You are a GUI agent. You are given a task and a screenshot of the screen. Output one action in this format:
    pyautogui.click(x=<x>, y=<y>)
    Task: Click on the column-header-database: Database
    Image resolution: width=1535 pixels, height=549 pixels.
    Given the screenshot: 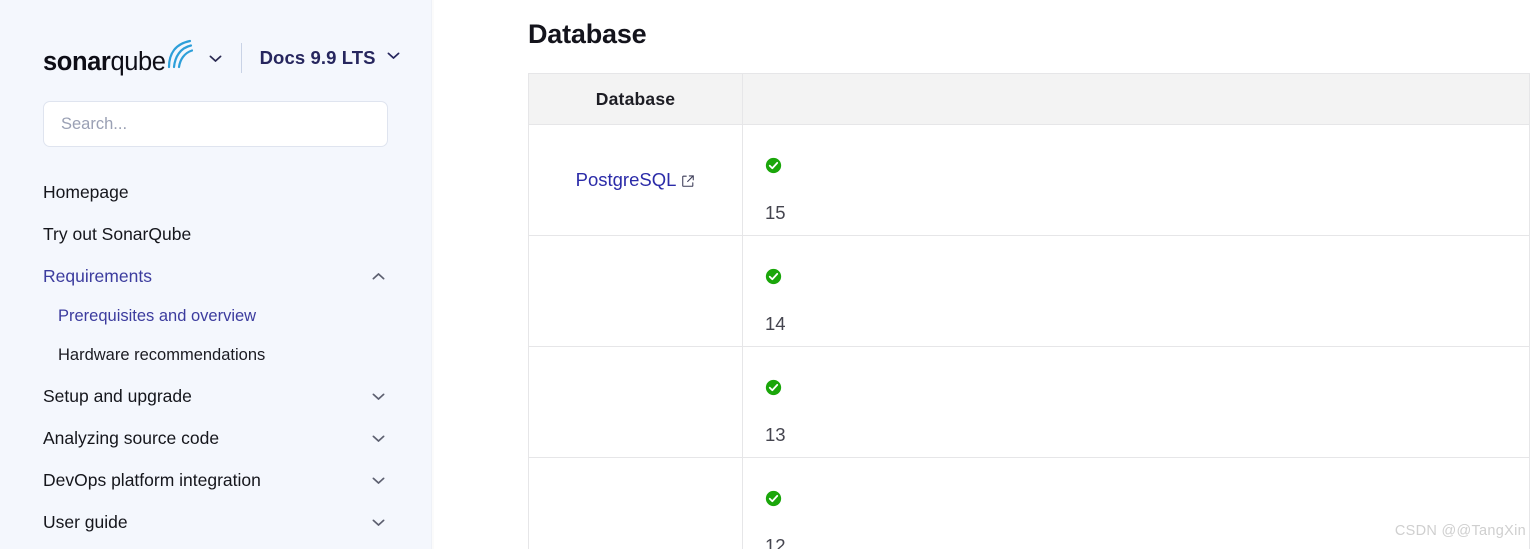 What is the action you would take?
    pyautogui.click(x=635, y=99)
    